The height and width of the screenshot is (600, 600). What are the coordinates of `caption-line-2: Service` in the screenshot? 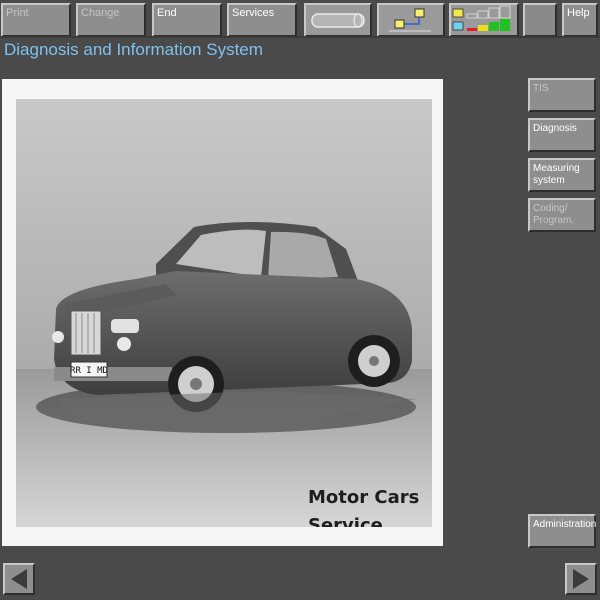 It's located at (345, 521).